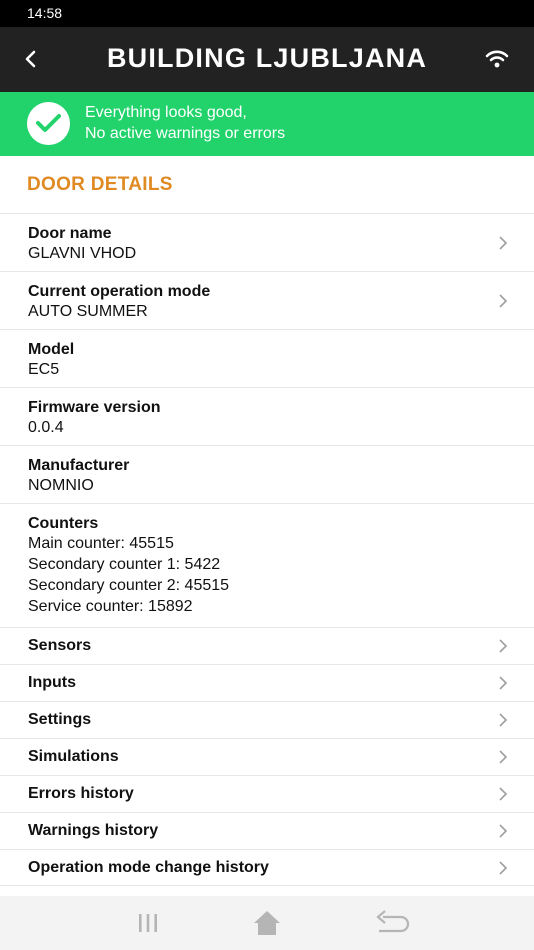 The image size is (534, 950). What do you see at coordinates (119, 291) in the screenshot?
I see `detail-label: Current operation mode` at bounding box center [119, 291].